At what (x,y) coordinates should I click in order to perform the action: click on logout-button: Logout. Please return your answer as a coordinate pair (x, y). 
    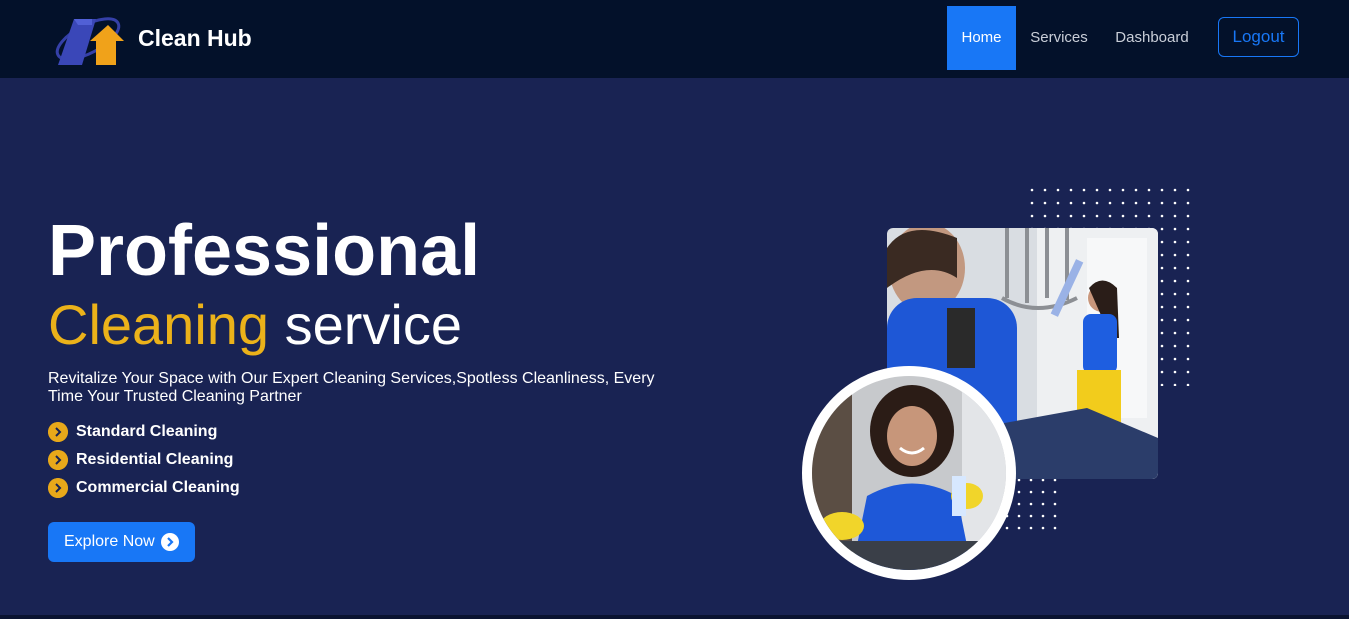
    Looking at the image, I should click on (1258, 37).